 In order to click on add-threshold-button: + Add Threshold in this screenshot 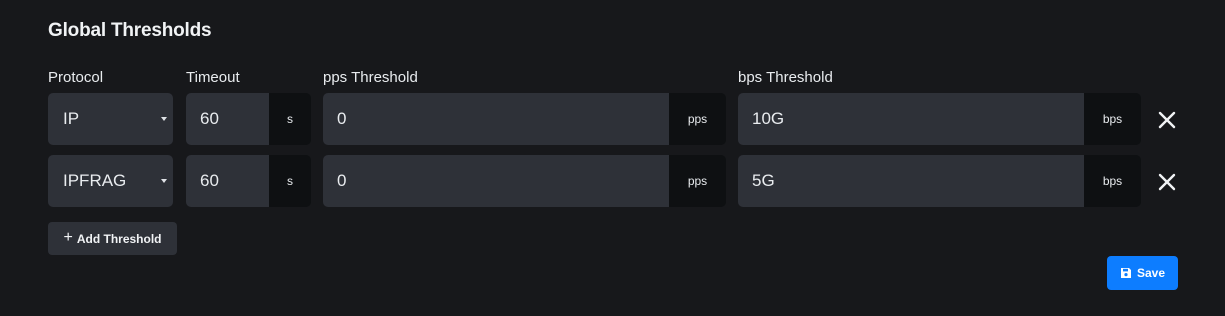, I will do `click(112, 238)`.